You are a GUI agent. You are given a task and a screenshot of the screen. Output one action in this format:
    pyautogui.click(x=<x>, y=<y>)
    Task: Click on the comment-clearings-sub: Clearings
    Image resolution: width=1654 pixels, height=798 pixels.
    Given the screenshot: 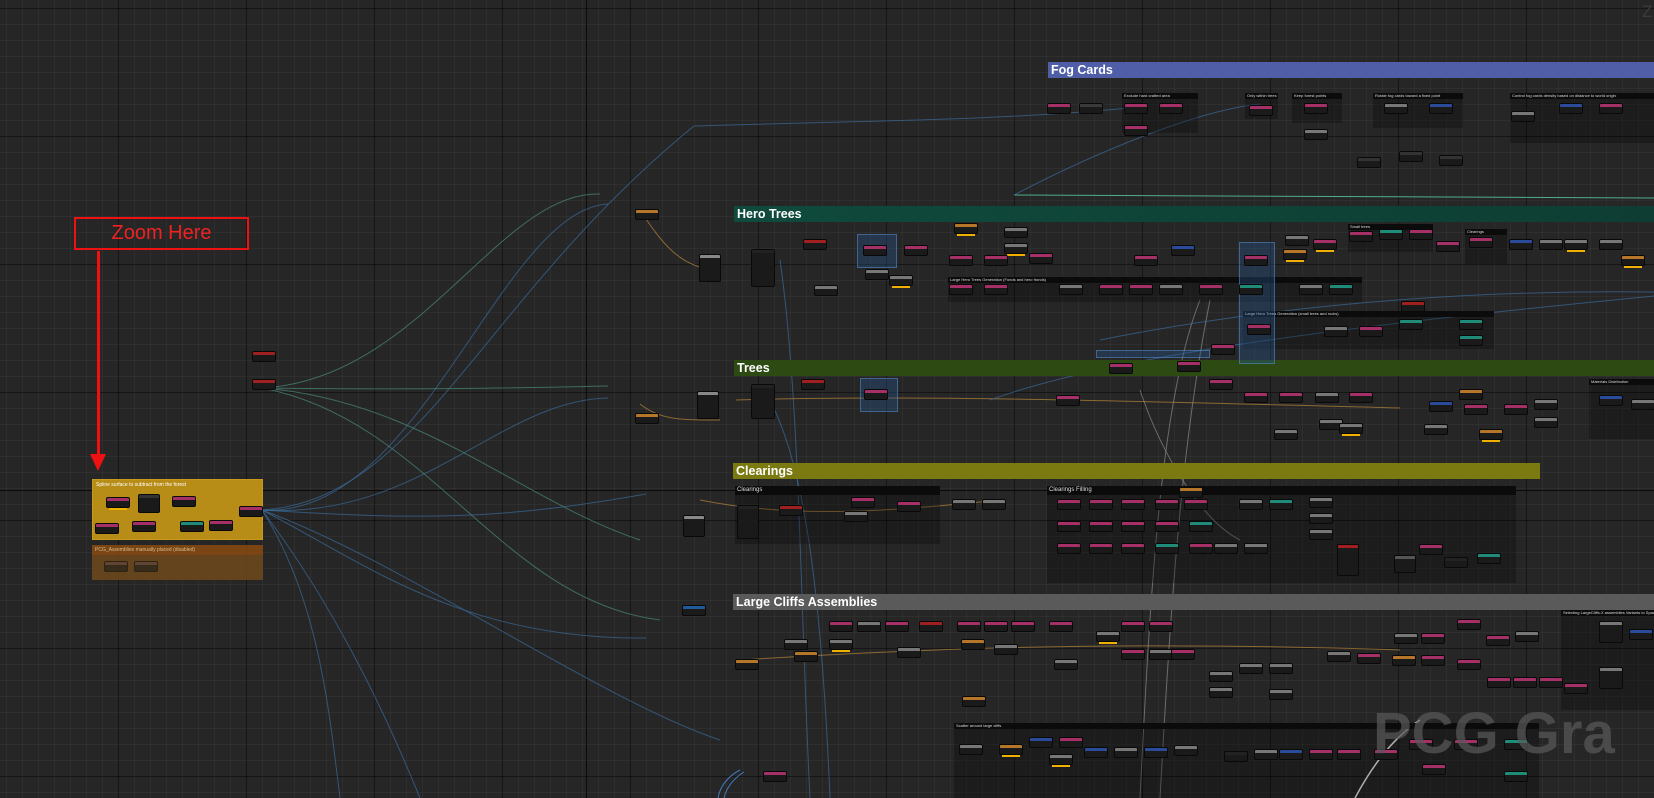 What is the action you would take?
    pyautogui.click(x=837, y=515)
    